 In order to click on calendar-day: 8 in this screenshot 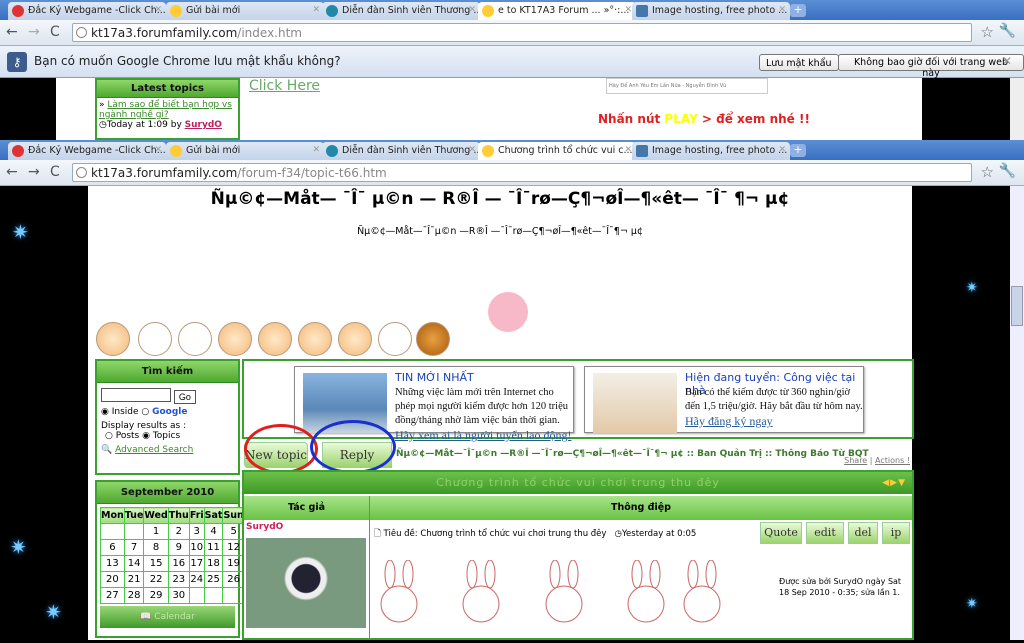, I will do `click(156, 547)`.